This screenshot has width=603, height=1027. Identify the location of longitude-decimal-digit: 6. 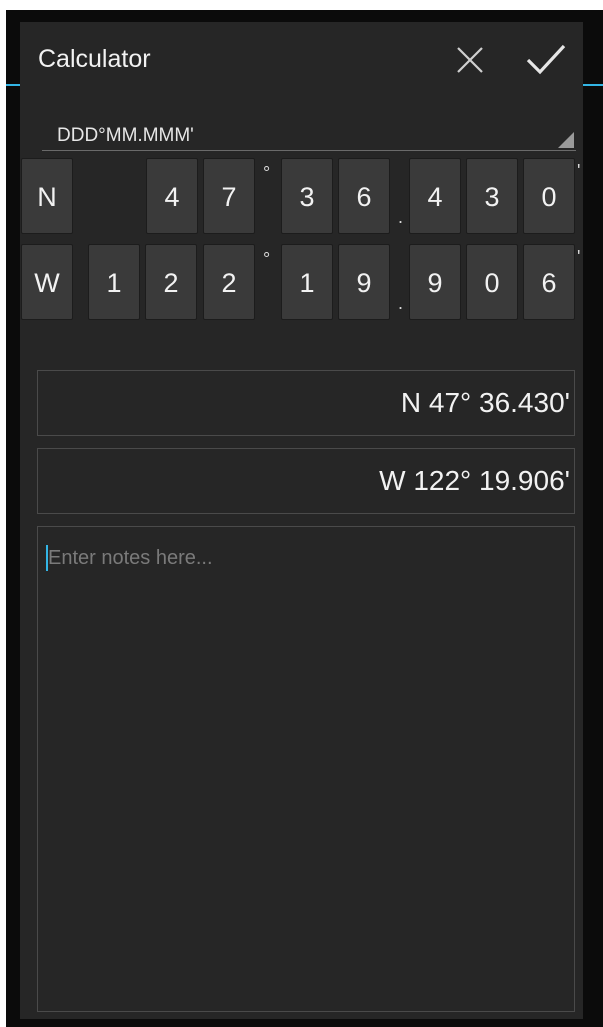
(549, 282).